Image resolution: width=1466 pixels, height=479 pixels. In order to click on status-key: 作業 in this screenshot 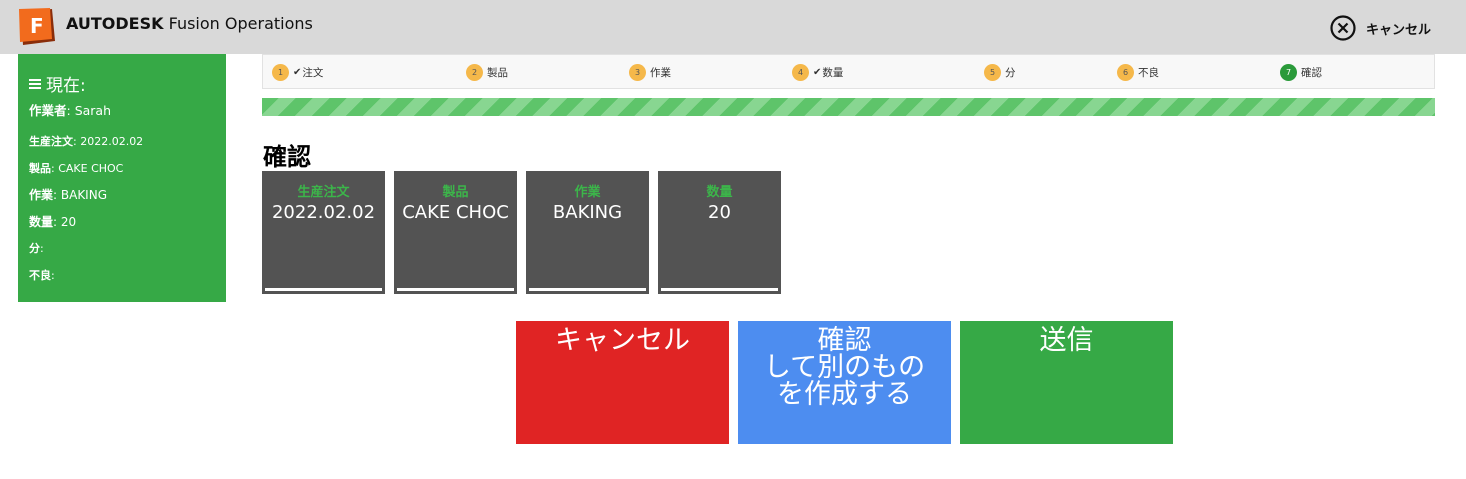, I will do `click(41, 195)`.